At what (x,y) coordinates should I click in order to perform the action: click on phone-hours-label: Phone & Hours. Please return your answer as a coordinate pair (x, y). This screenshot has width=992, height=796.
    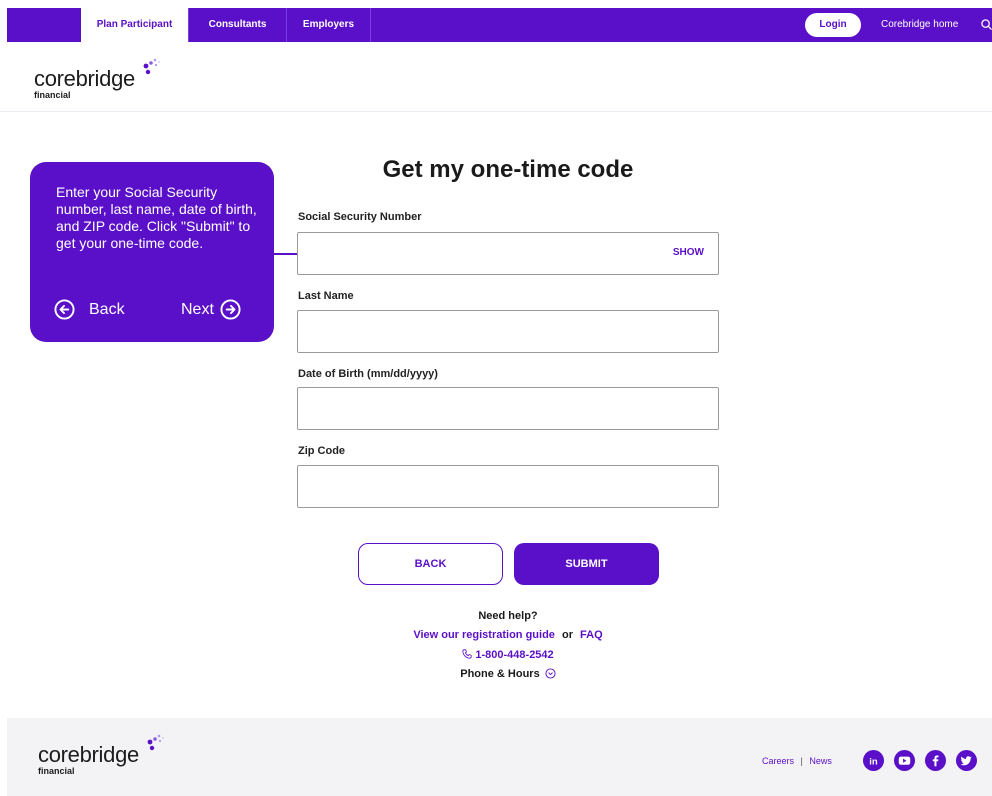
    Looking at the image, I should click on (500, 674).